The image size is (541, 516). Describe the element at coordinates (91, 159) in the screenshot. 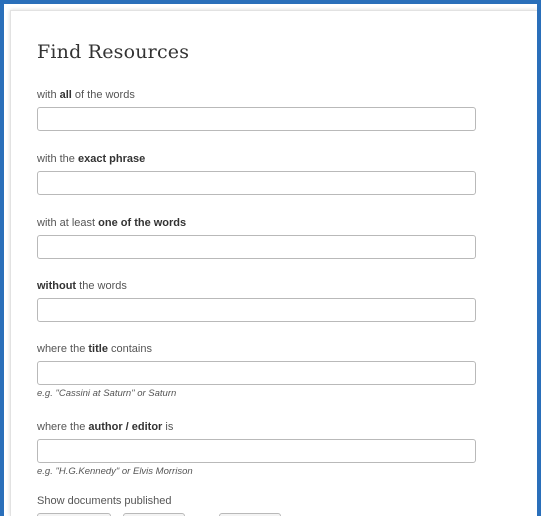

I see `label-exact-phrase: with the exact phrase` at that location.